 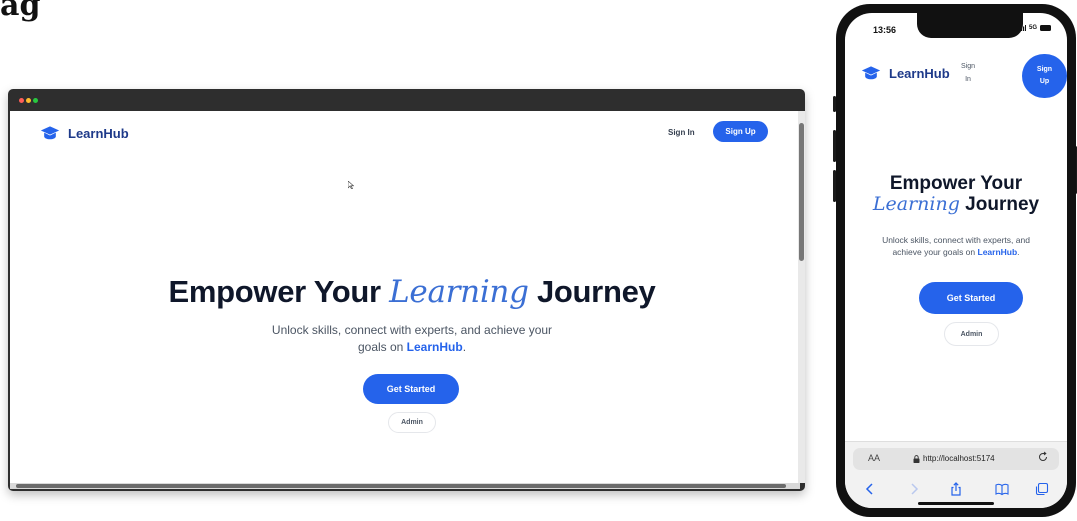 I want to click on tabs-icon, so click(x=1042, y=489).